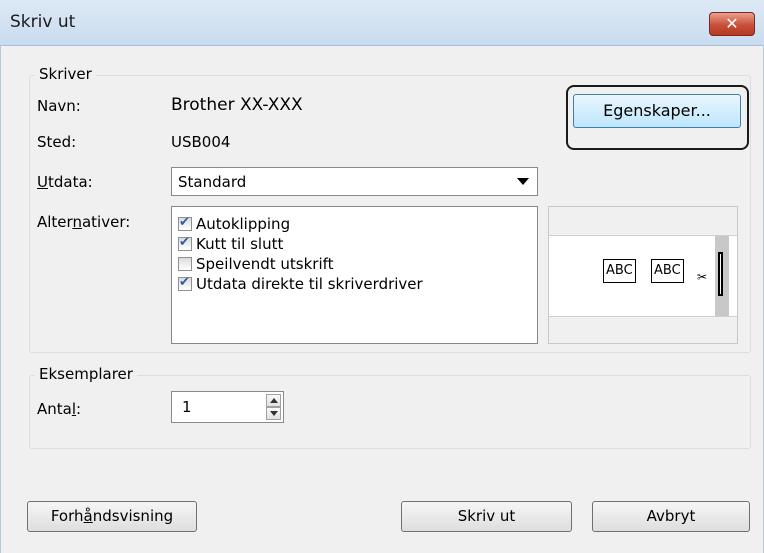 This screenshot has height=553, width=764. What do you see at coordinates (185, 223) in the screenshot?
I see `autocut-checkbox` at bounding box center [185, 223].